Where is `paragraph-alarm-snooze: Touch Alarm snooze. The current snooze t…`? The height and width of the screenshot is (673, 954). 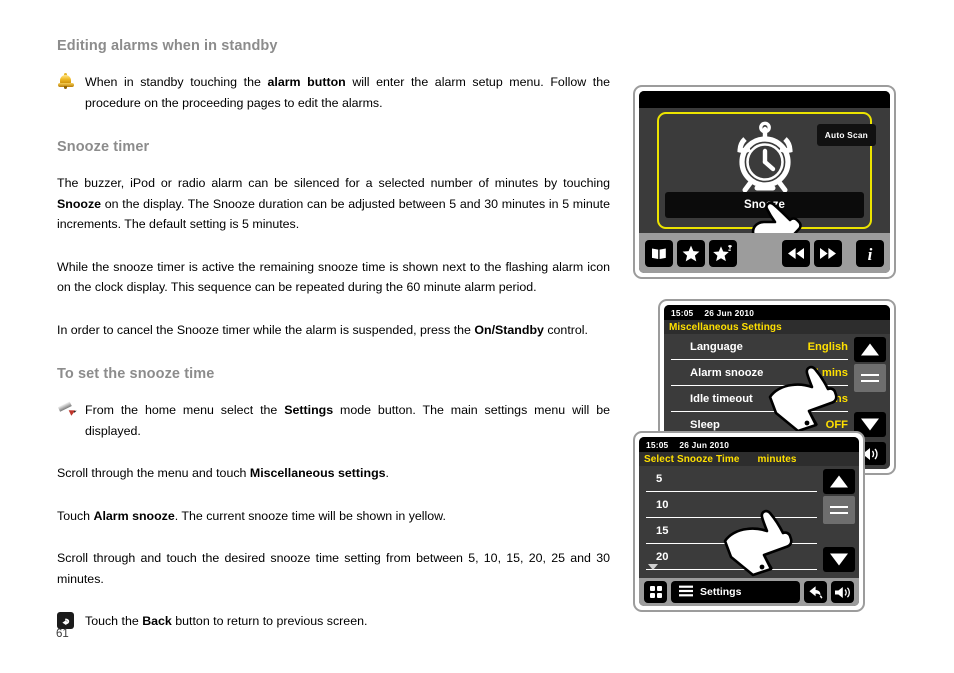 paragraph-alarm-snooze: Touch Alarm snooze. The current snooze t… is located at coordinates (251, 515).